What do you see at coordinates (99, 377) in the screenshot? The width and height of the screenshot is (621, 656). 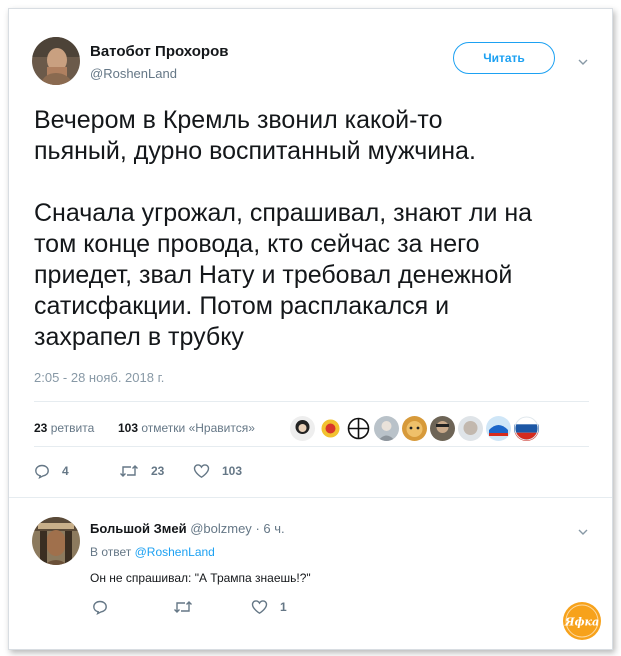 I see `tweet-timestamp: 2:05 - 28 нояб. 2018 г.` at bounding box center [99, 377].